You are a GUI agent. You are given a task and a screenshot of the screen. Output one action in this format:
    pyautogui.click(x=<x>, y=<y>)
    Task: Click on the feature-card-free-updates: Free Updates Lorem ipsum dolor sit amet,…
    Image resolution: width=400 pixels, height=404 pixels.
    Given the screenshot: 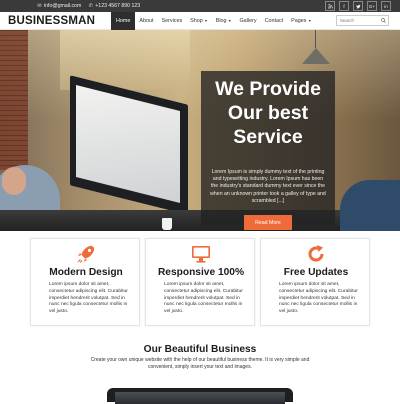 What is the action you would take?
    pyautogui.click(x=315, y=282)
    